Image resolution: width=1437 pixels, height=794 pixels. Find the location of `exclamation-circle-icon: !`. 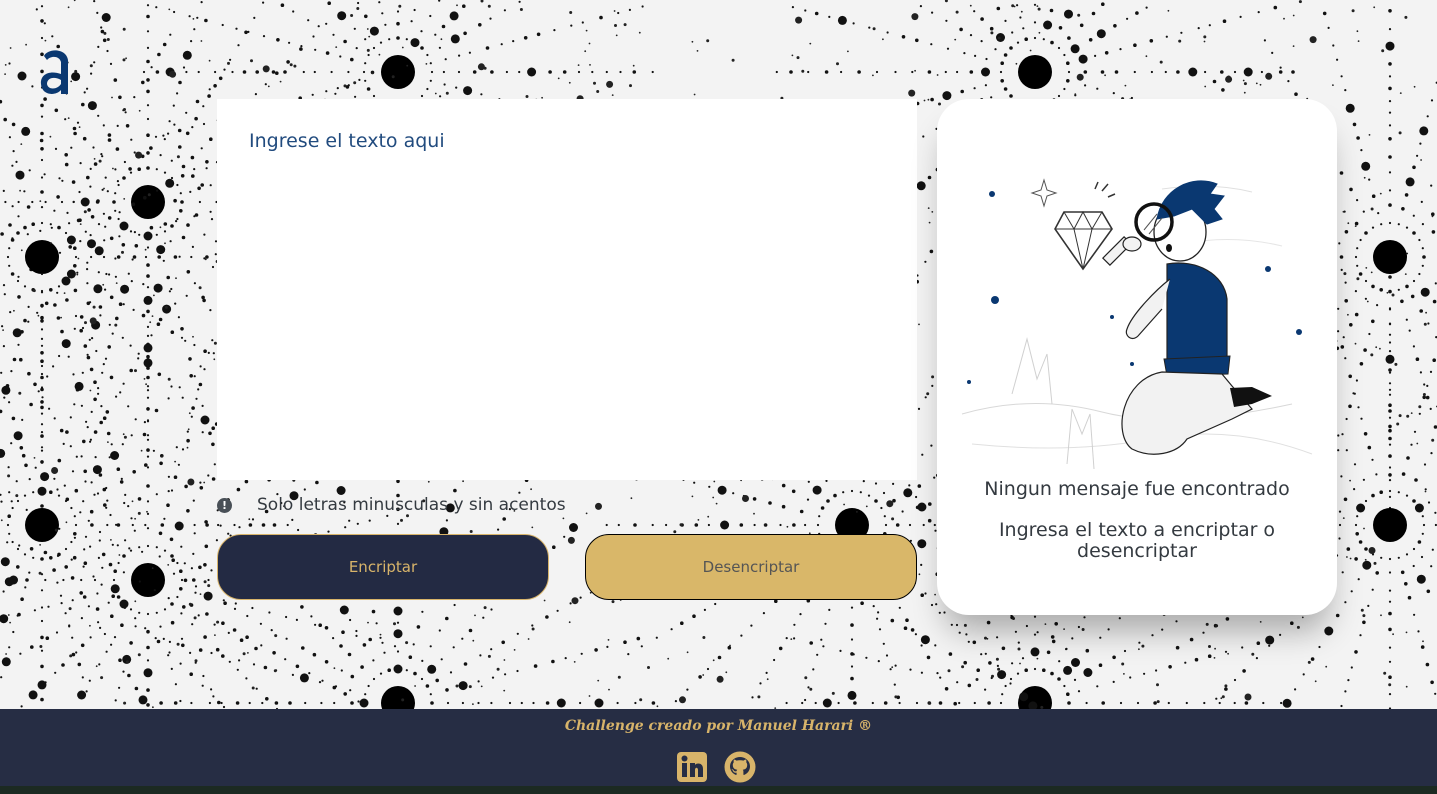

exclamation-circle-icon: ! is located at coordinates (224, 505).